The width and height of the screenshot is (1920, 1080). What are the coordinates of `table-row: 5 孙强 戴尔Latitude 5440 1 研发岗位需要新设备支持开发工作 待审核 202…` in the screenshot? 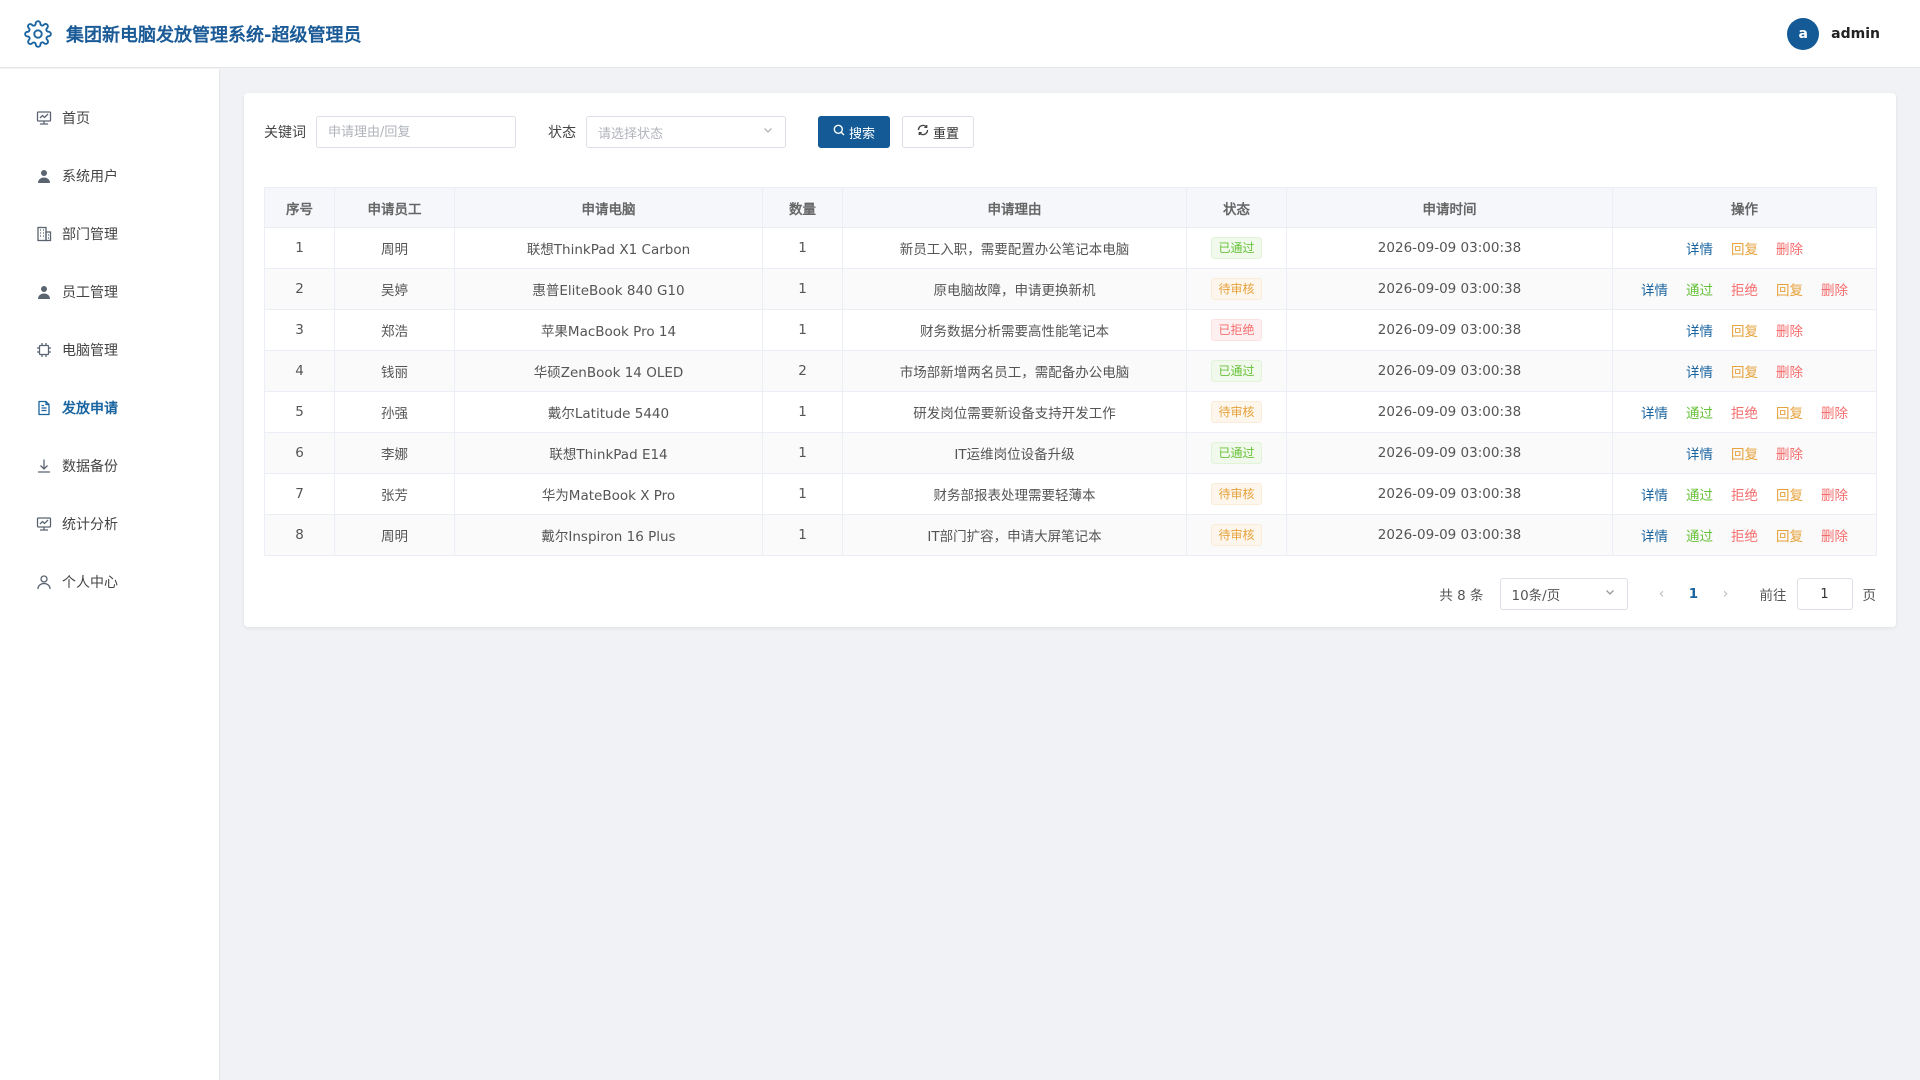 It's located at (1070, 412).